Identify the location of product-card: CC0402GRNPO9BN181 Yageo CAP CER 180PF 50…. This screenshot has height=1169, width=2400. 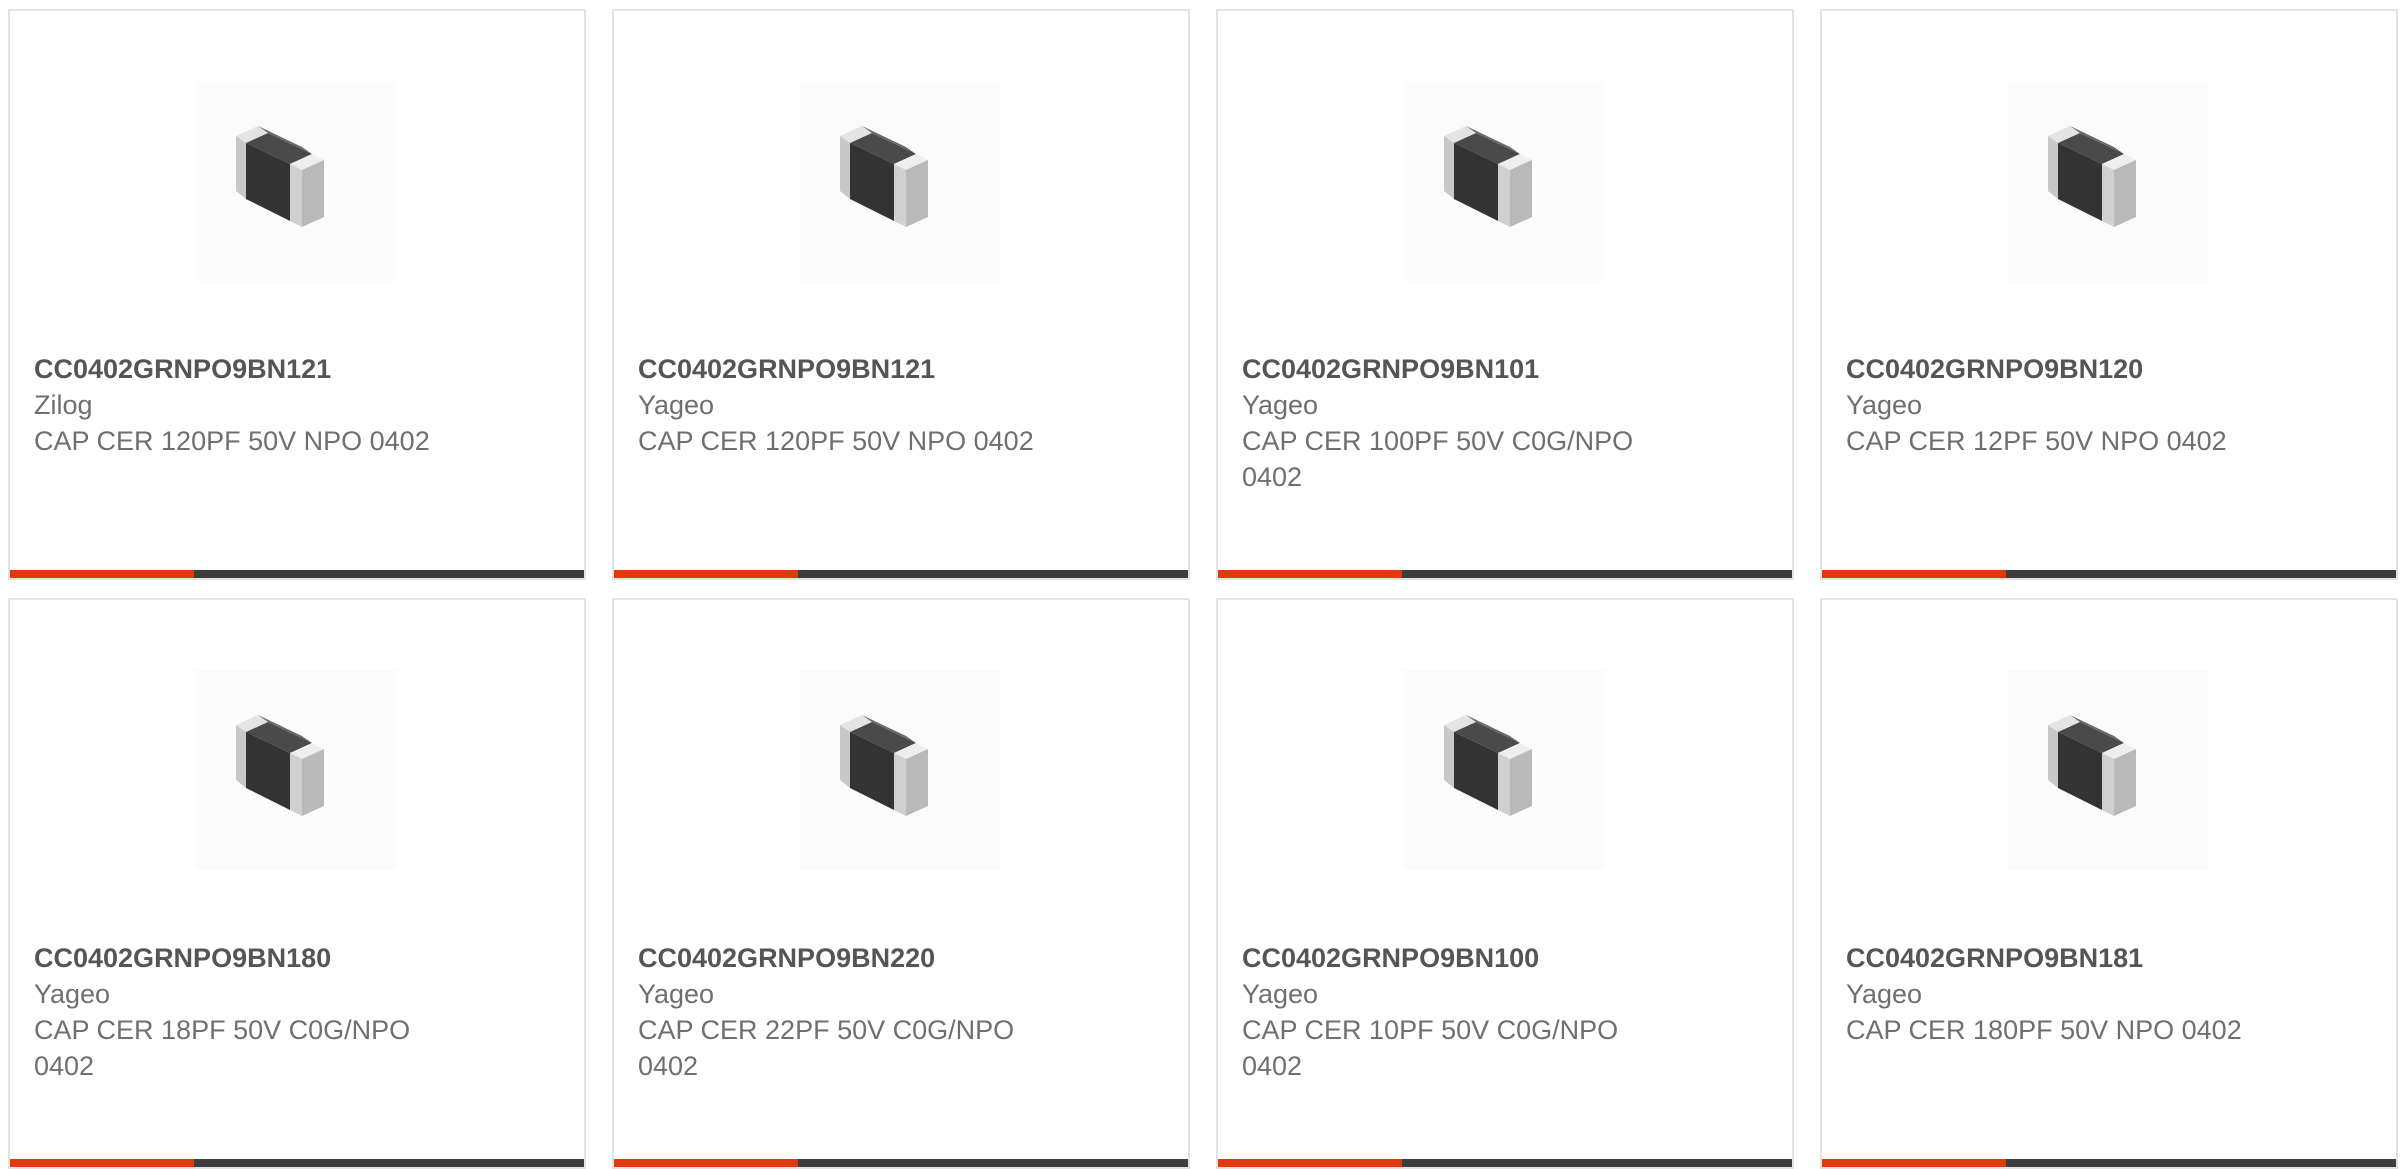
(2109, 883).